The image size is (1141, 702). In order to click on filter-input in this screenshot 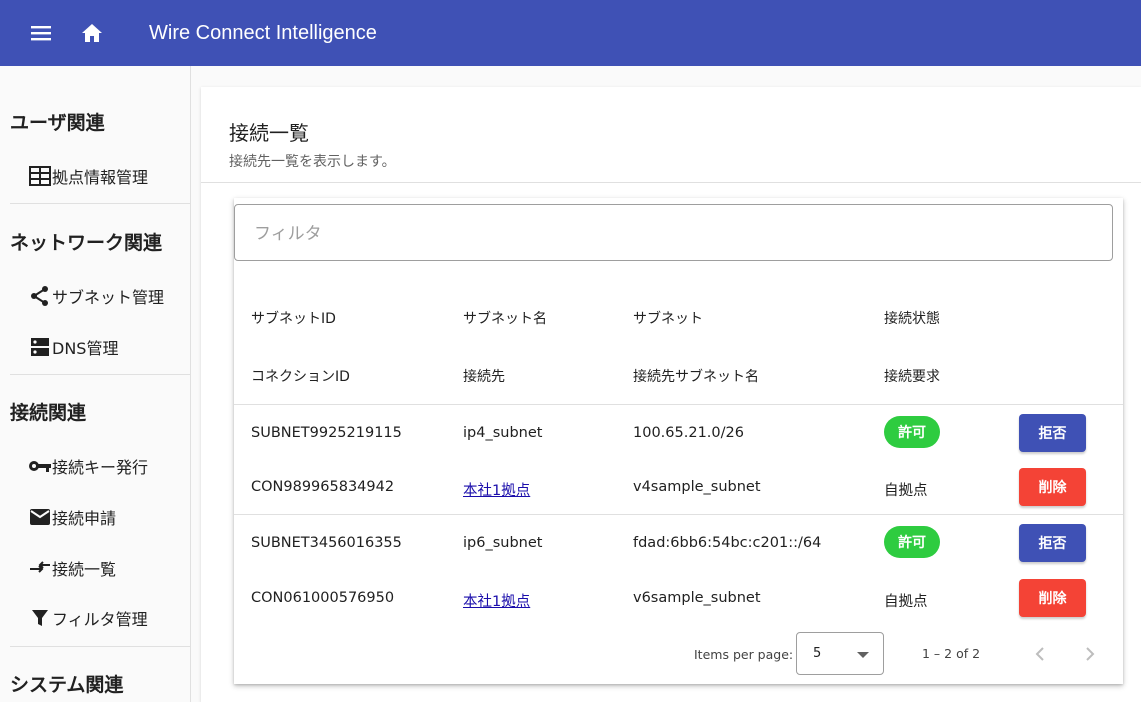, I will do `click(674, 234)`.